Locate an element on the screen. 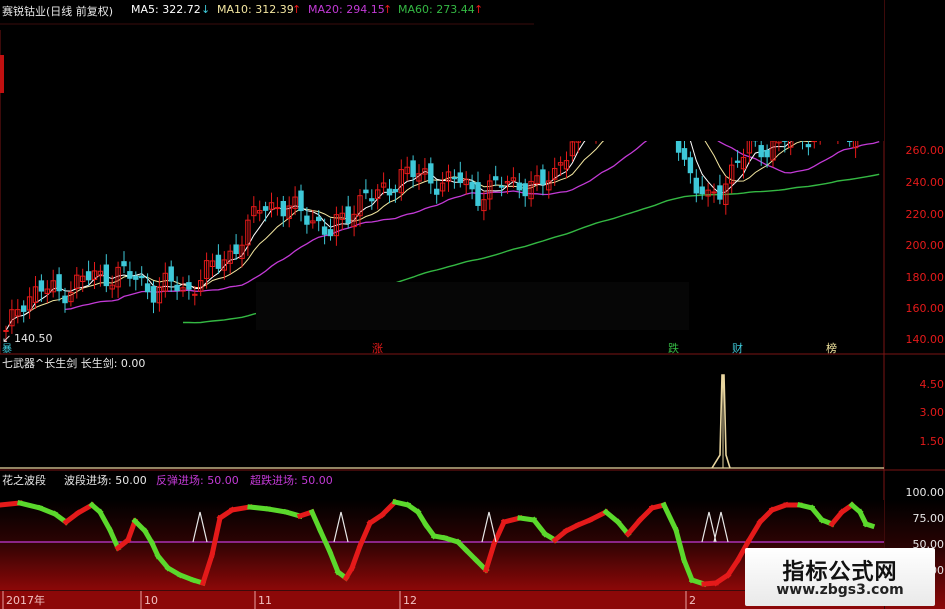 The width and height of the screenshot is (945, 609). y-tick: 200.00 is located at coordinates (925, 245).